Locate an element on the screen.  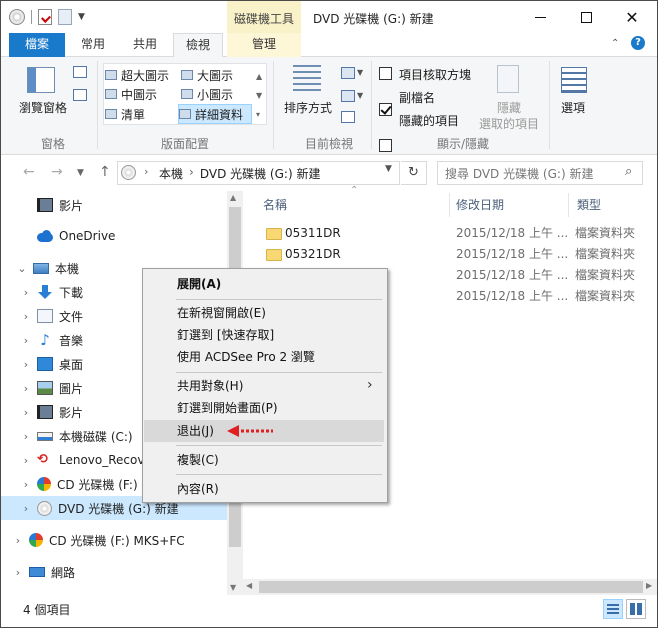
menu-item-open-new-window: 在新視窗開啟(E) is located at coordinates (264, 313).